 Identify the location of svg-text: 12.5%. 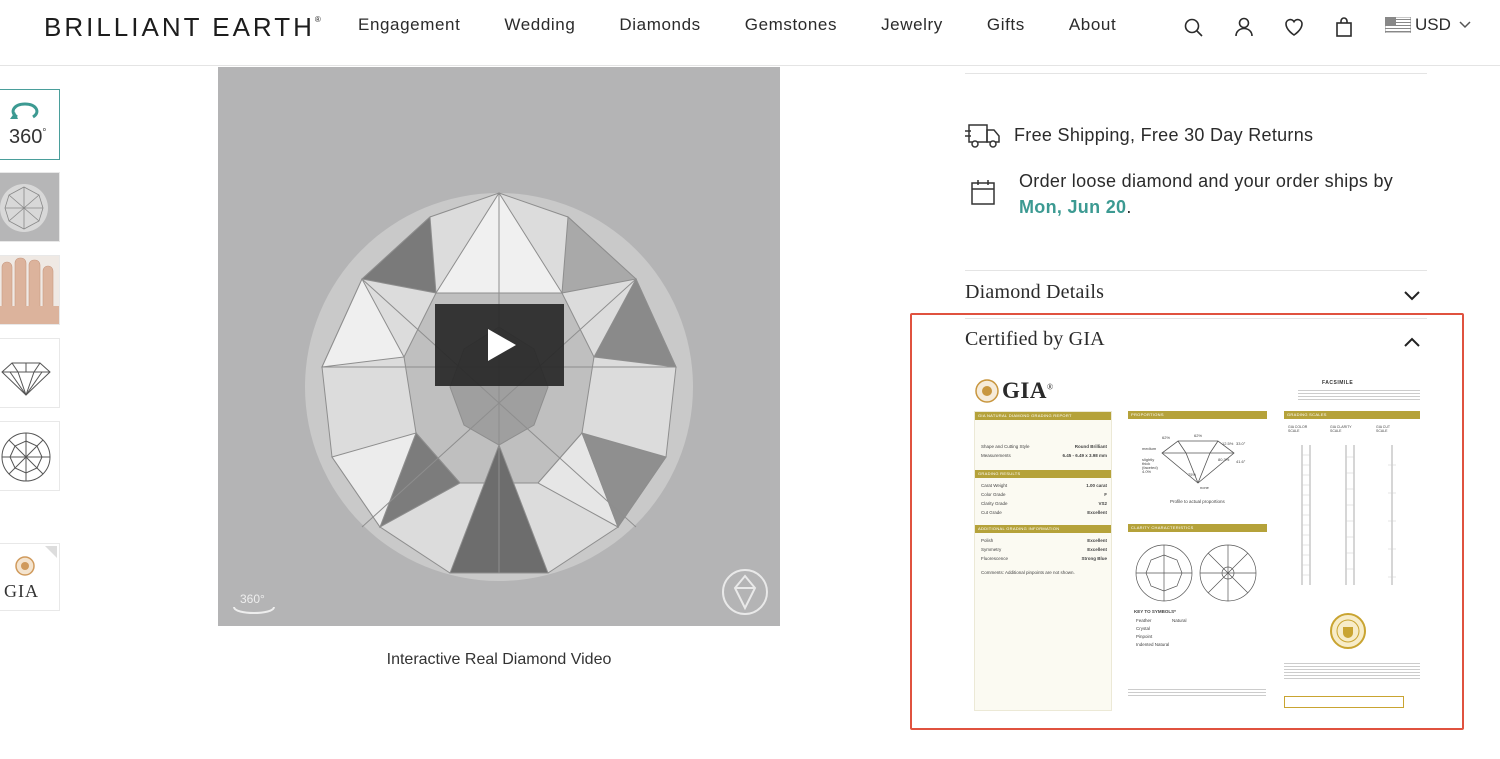
(1228, 443).